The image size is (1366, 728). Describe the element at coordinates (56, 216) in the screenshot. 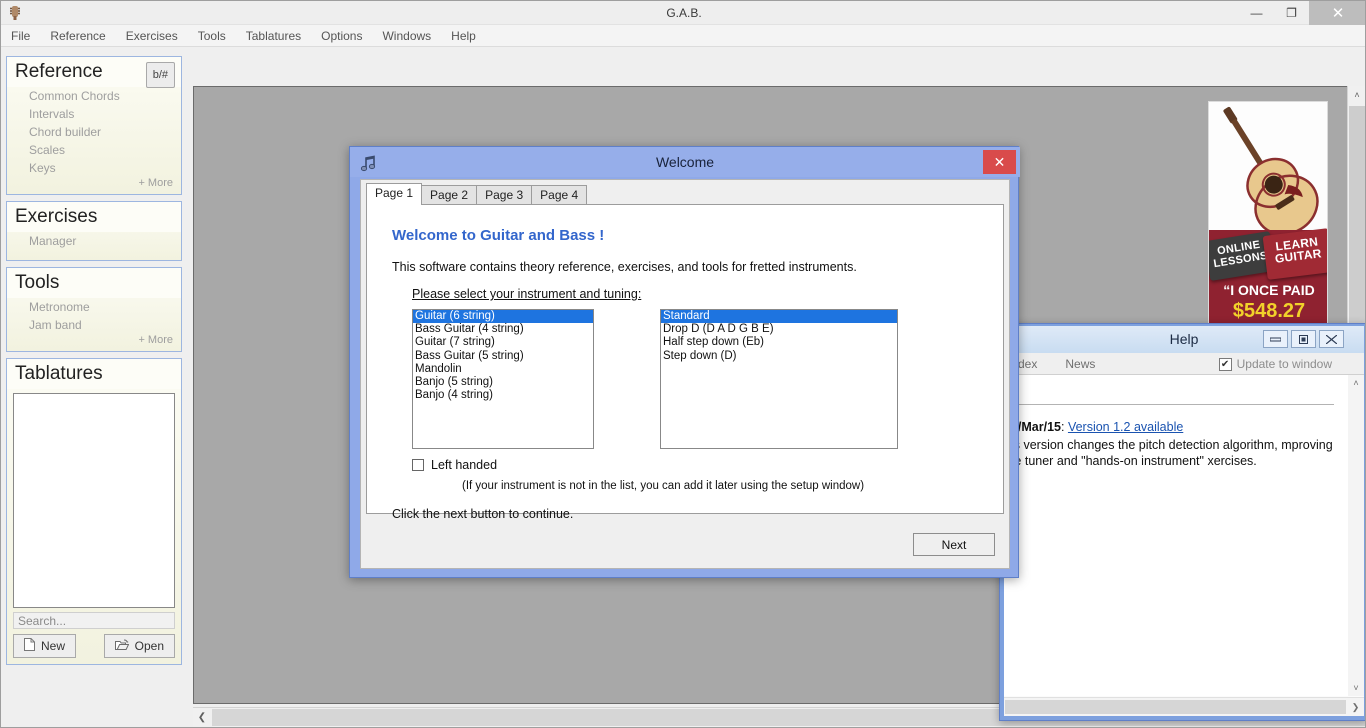

I see `panel-title-exercises-label: Exercises` at that location.